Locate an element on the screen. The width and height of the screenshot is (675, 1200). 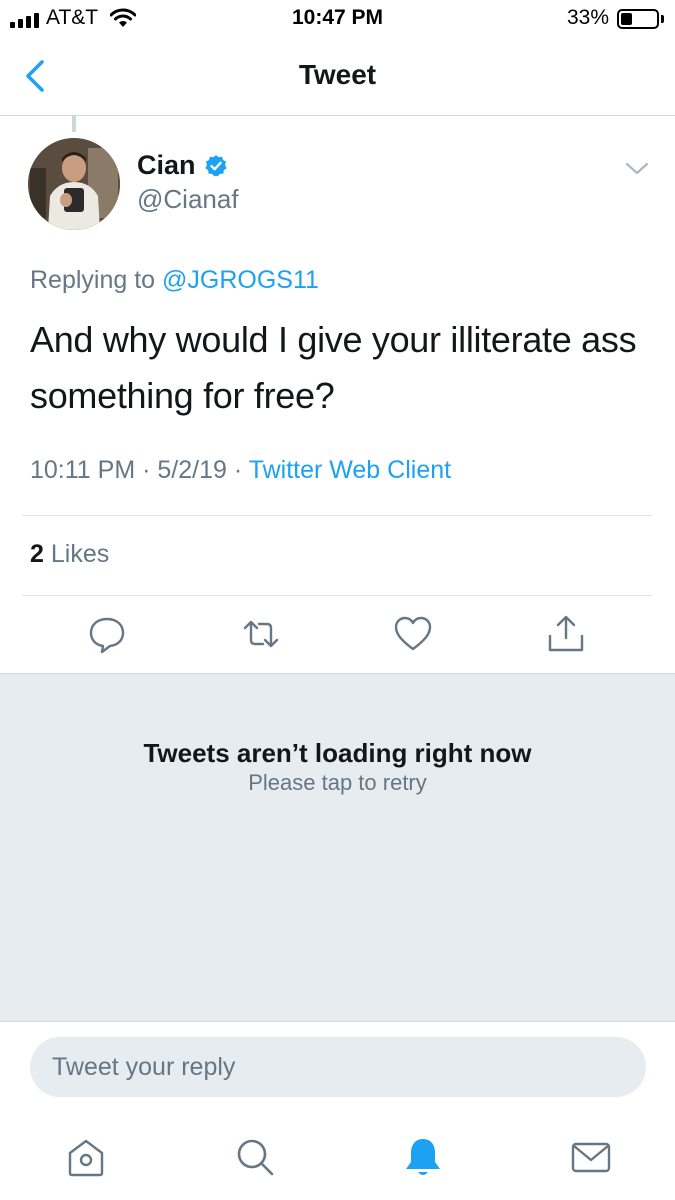
reply-input is located at coordinates (338, 1067).